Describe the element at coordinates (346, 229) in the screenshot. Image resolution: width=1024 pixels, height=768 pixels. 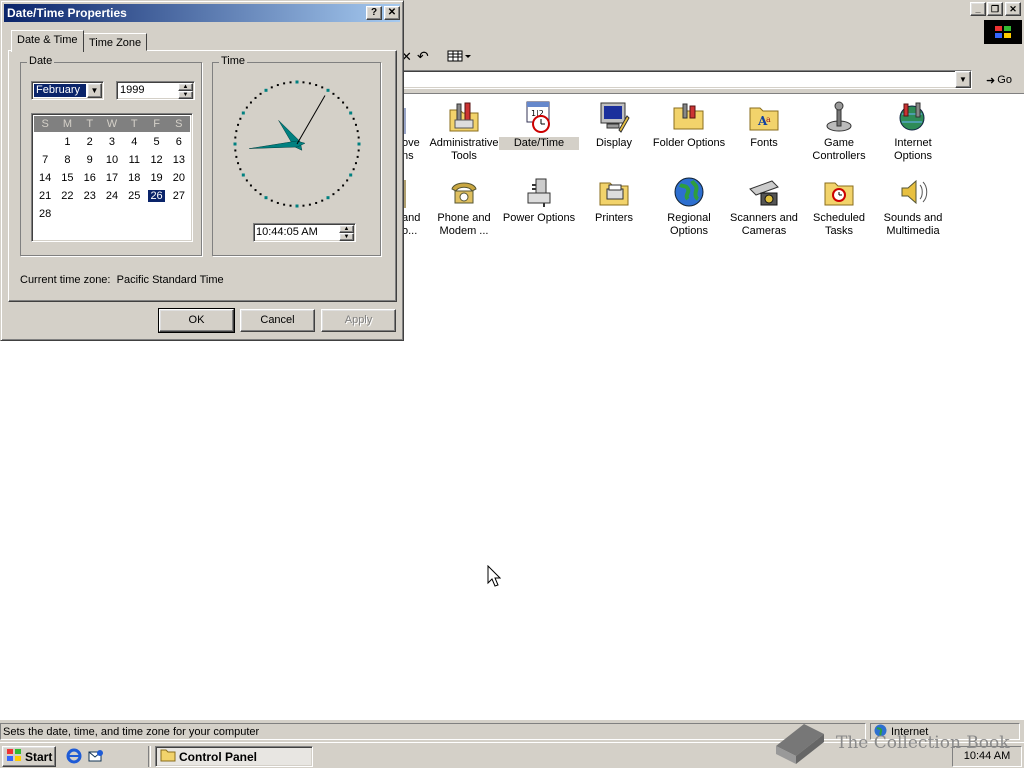
I see `time-up-arrow-icon: ▲` at that location.